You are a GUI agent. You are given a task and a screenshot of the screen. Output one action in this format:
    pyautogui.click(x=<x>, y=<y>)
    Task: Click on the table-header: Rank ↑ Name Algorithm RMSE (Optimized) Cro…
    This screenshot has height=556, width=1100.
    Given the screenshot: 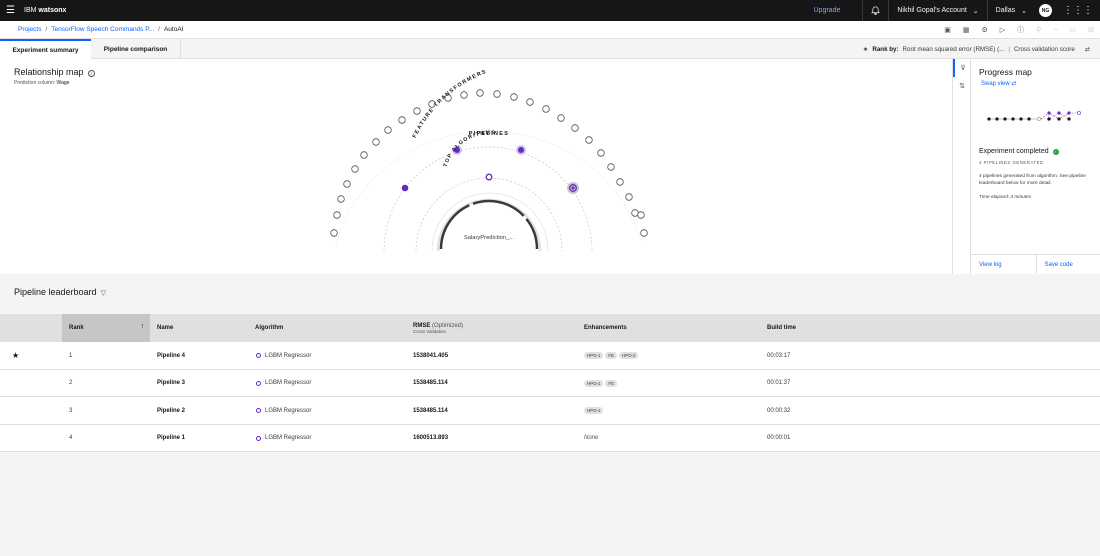 What is the action you would take?
    pyautogui.click(x=550, y=328)
    